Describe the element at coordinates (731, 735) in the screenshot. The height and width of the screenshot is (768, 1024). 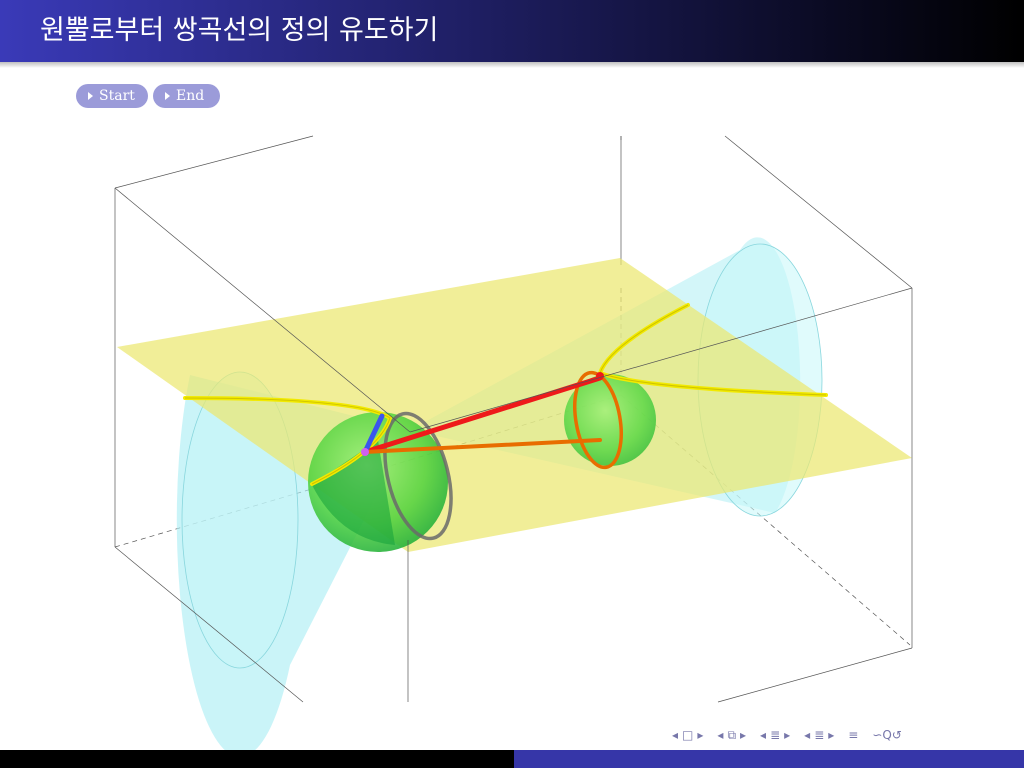
I see `slides-icon: ⧉` at that location.